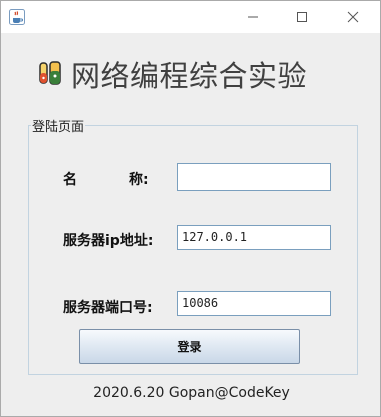 This screenshot has width=381, height=417. Describe the element at coordinates (254, 303) in the screenshot. I see `server-port-input: 10086` at that location.